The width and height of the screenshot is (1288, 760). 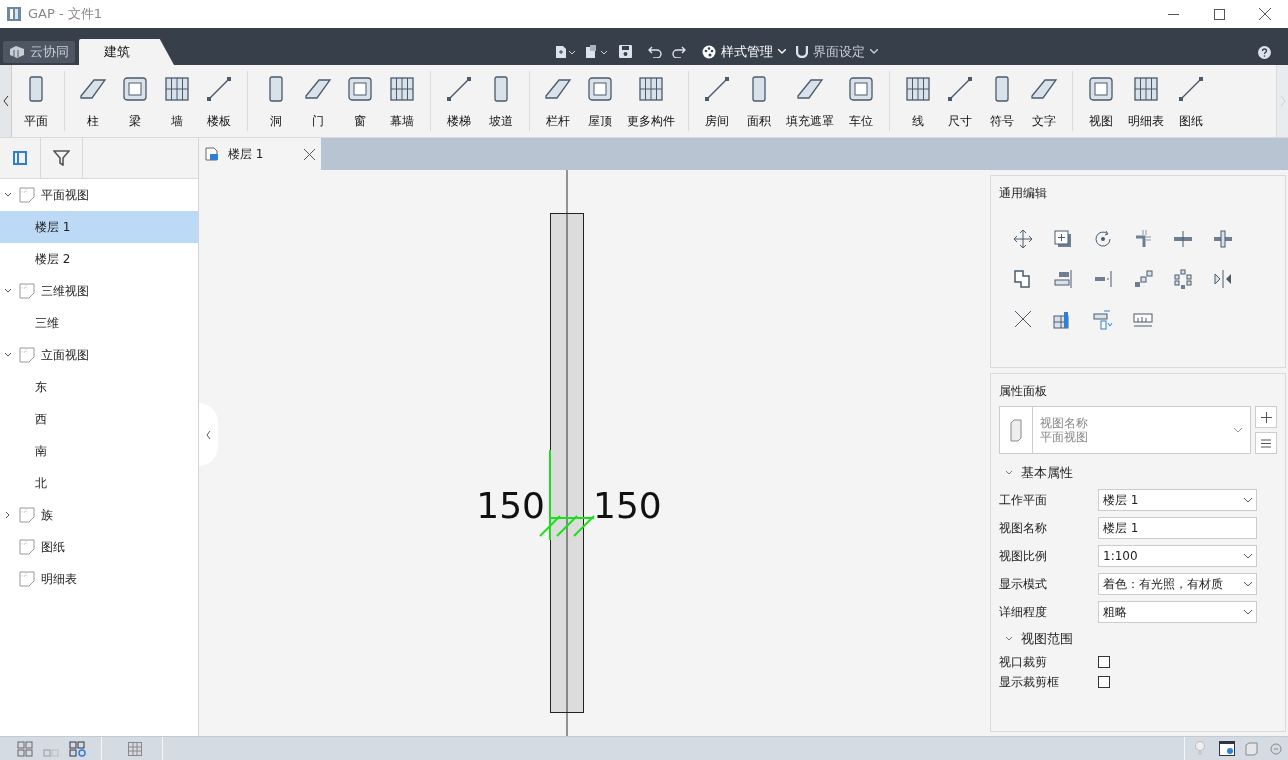 I want to click on circular-array-icon, so click(x=1183, y=279).